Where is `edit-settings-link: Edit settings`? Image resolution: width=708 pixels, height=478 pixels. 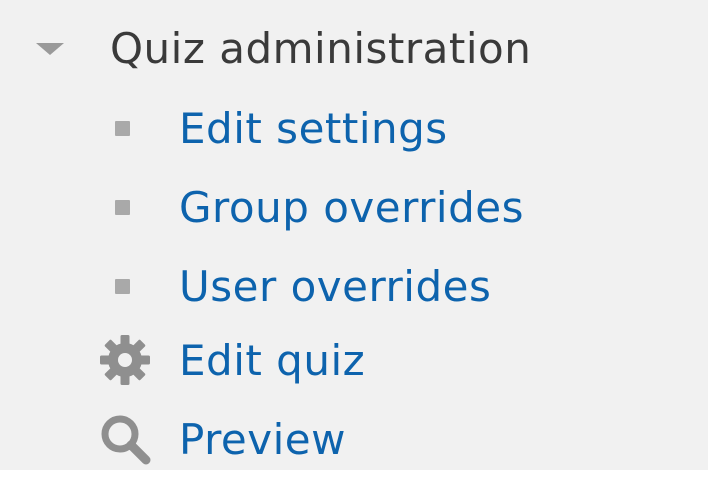 edit-settings-link: Edit settings is located at coordinates (313, 128).